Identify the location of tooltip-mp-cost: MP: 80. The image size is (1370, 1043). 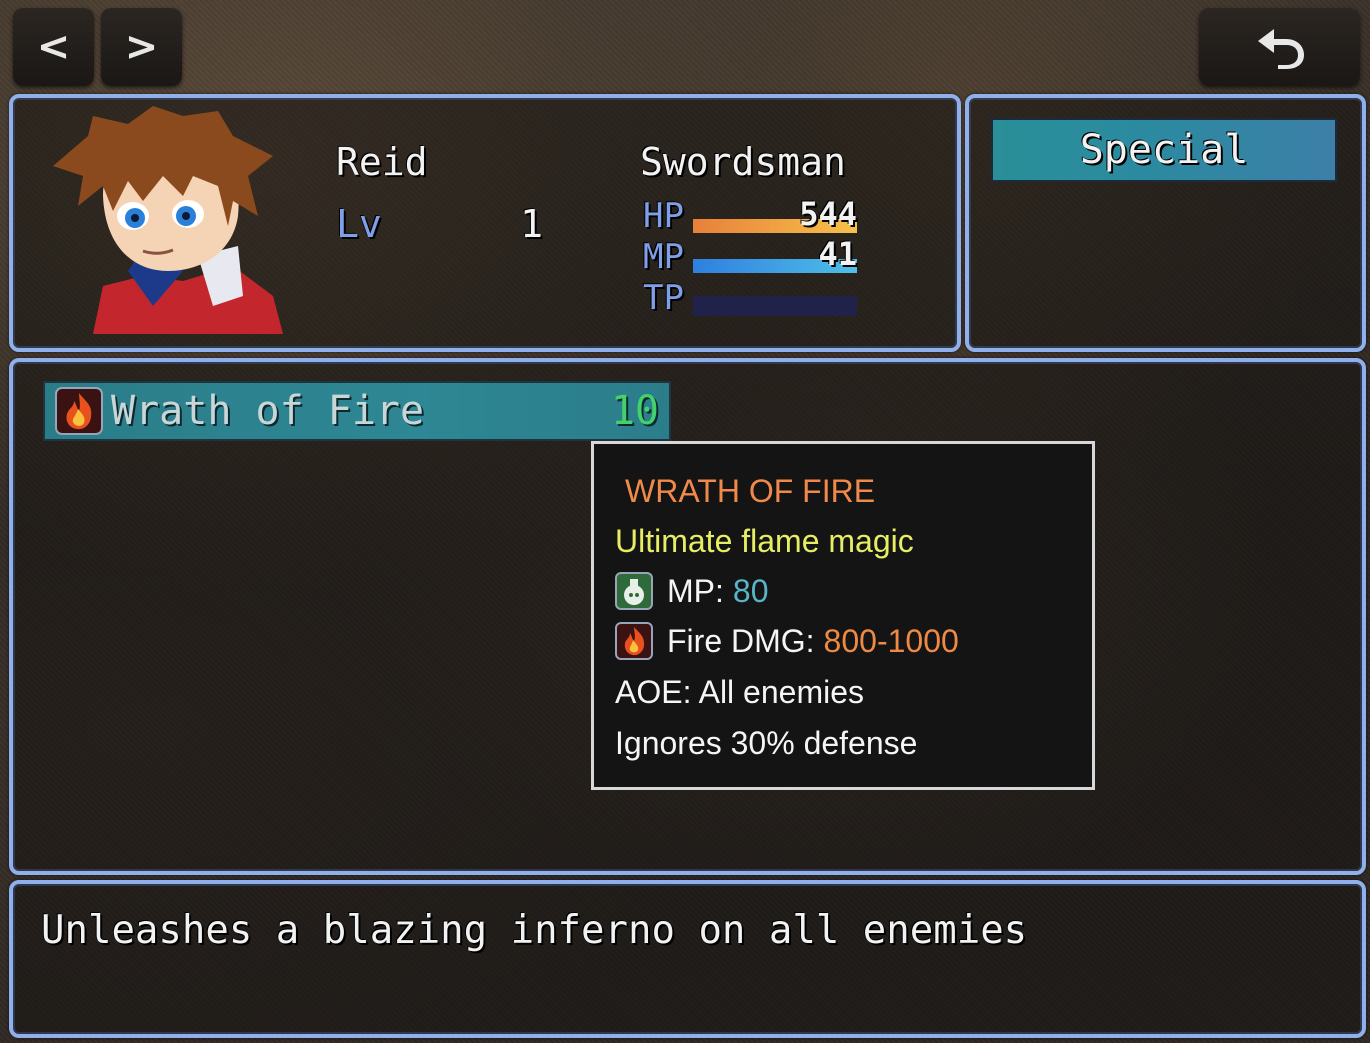
(691, 591).